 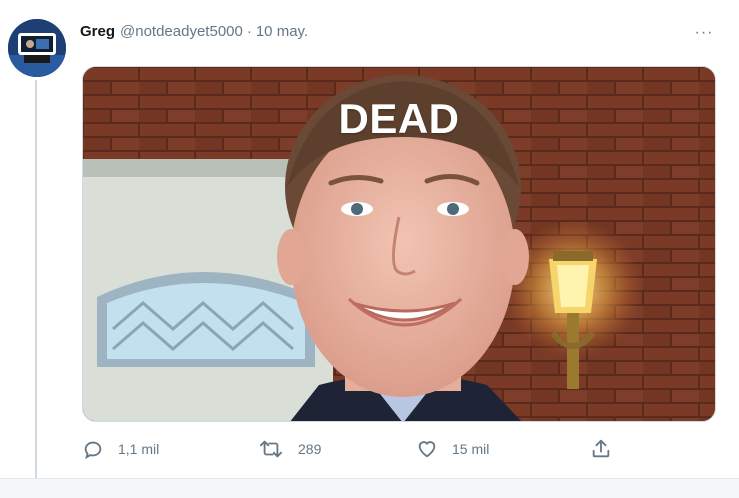 What do you see at coordinates (181, 32) in the screenshot?
I see `user-handle: @notdeadyet5000` at bounding box center [181, 32].